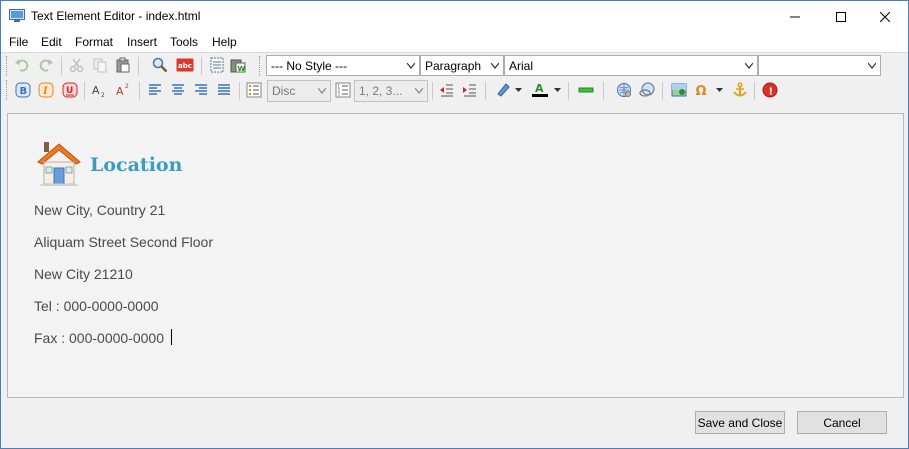 This screenshot has width=909, height=449. I want to click on underline-icon: U, so click(70, 90).